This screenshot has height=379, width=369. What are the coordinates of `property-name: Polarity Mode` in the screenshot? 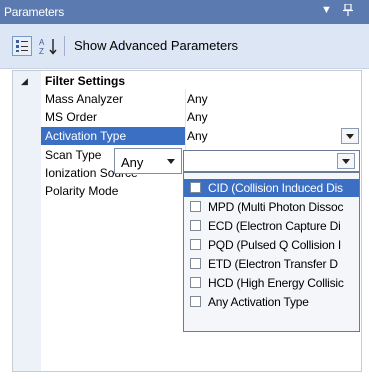 It's located at (82, 191).